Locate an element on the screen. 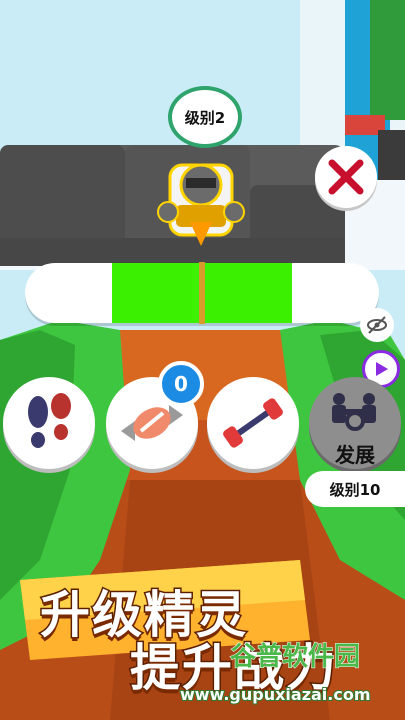  level-text: 级别2 is located at coordinates (205, 117).